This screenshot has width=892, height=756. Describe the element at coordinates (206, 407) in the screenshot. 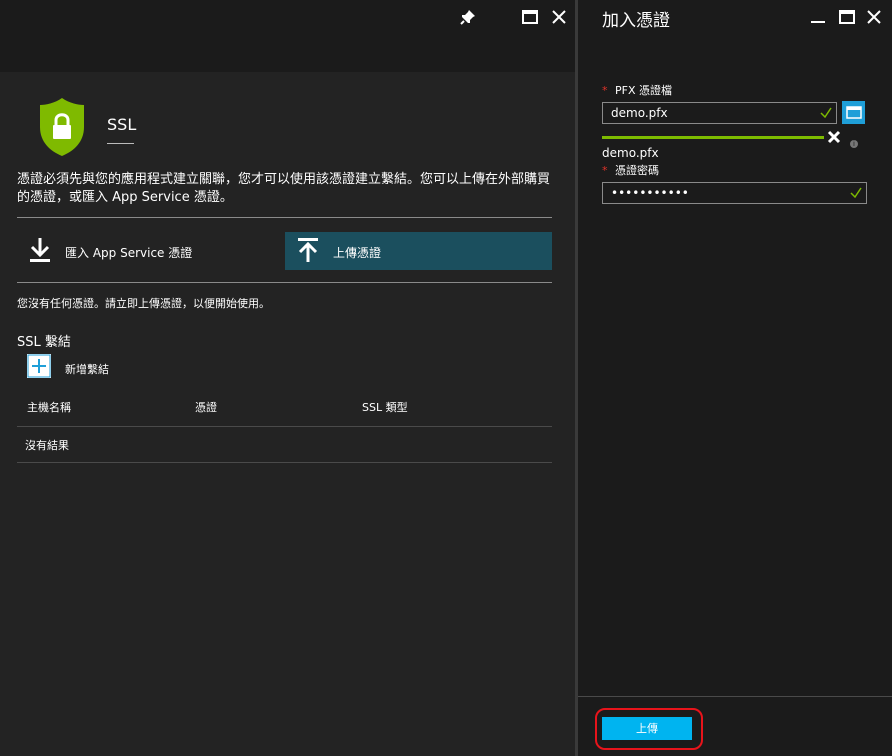

I see `column-header-certificate: 憑證` at that location.